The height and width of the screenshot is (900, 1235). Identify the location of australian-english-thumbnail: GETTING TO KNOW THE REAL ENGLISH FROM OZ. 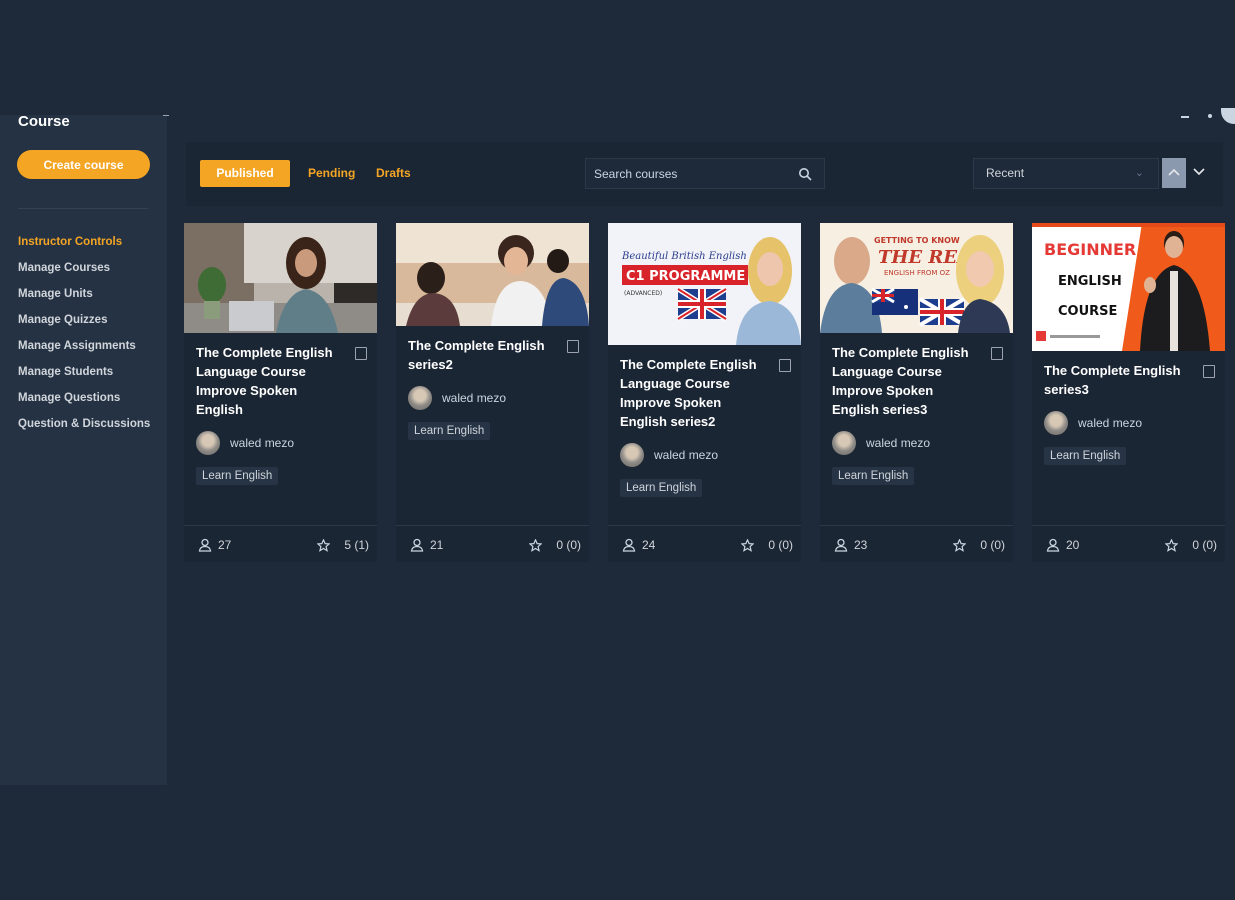
(916, 278).